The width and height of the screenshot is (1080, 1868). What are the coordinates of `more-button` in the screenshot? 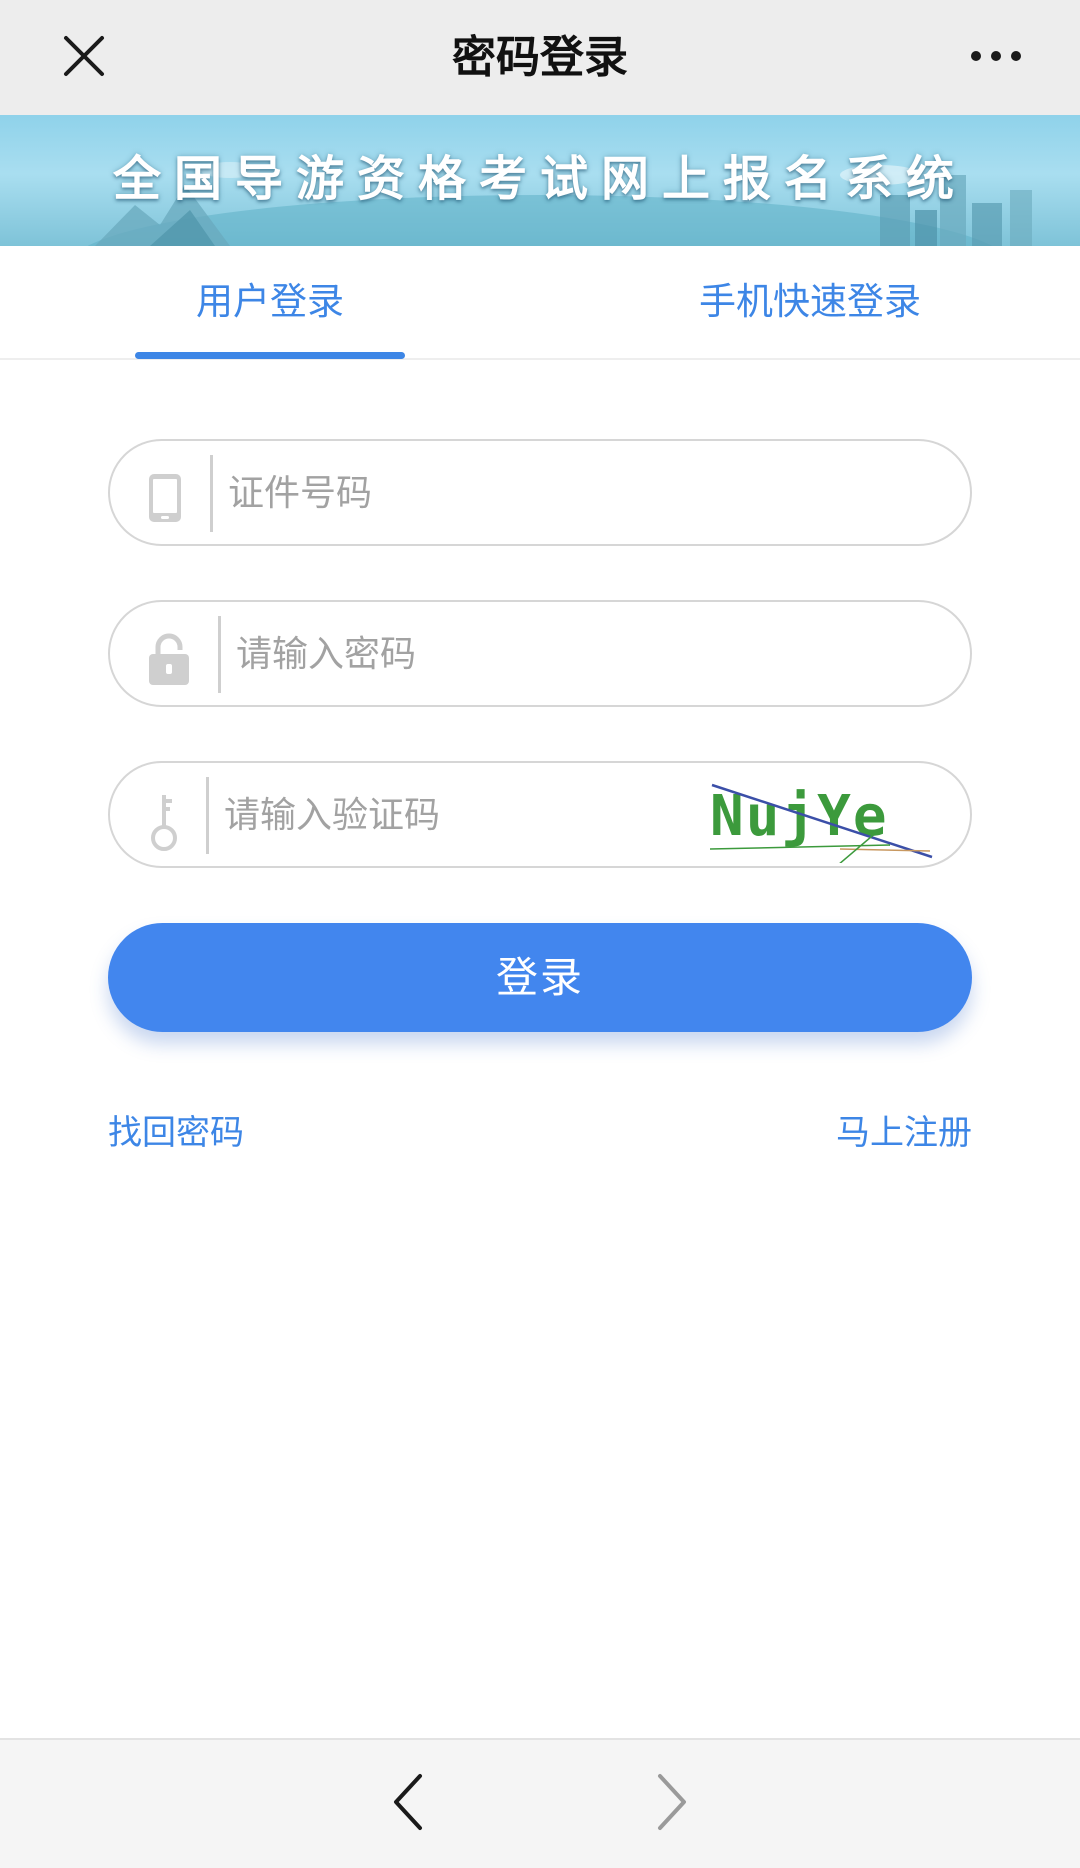 It's located at (996, 56).